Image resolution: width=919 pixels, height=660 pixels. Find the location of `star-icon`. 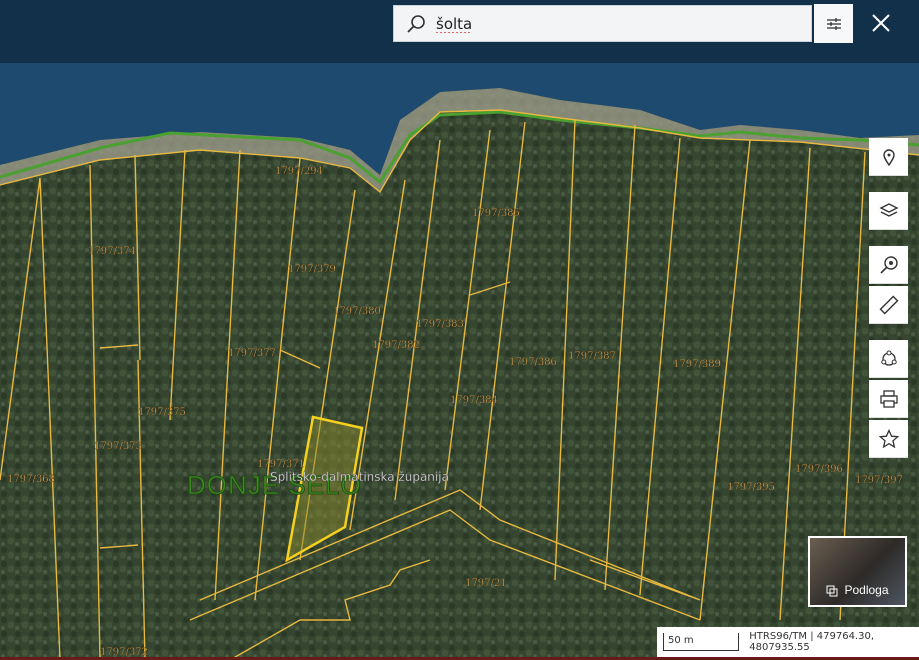

star-icon is located at coordinates (888, 438).